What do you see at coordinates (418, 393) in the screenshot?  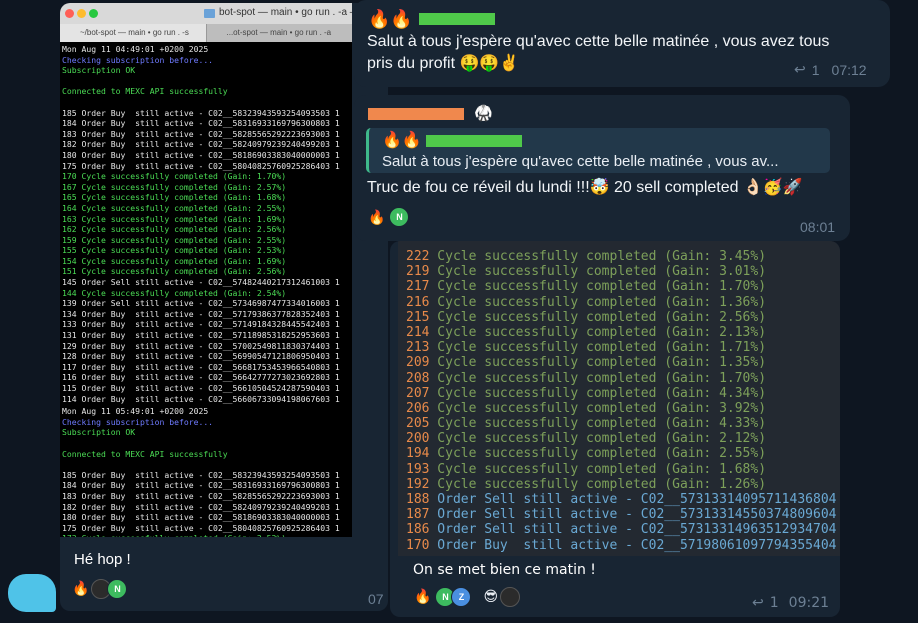 I see `line-number: 207` at bounding box center [418, 393].